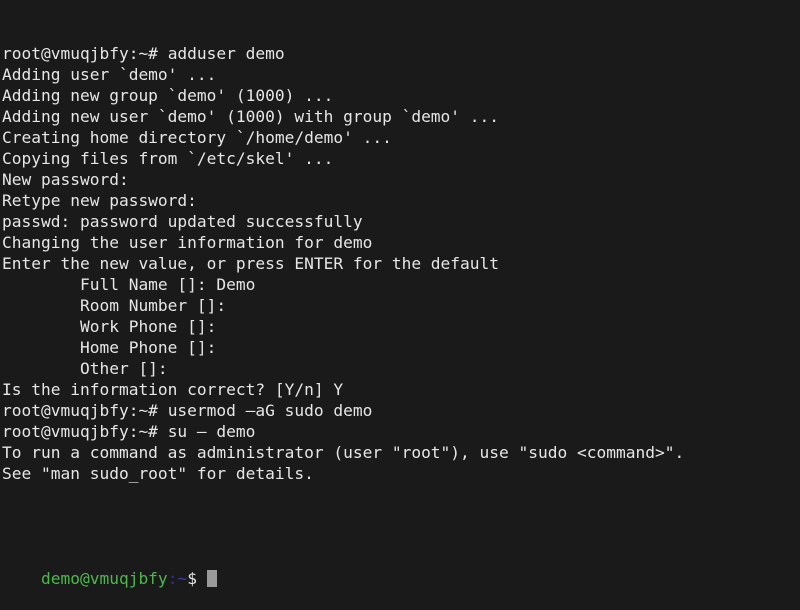 This screenshot has width=800, height=610. Describe the element at coordinates (182, 578) in the screenshot. I see `prompt-path: ~` at that location.